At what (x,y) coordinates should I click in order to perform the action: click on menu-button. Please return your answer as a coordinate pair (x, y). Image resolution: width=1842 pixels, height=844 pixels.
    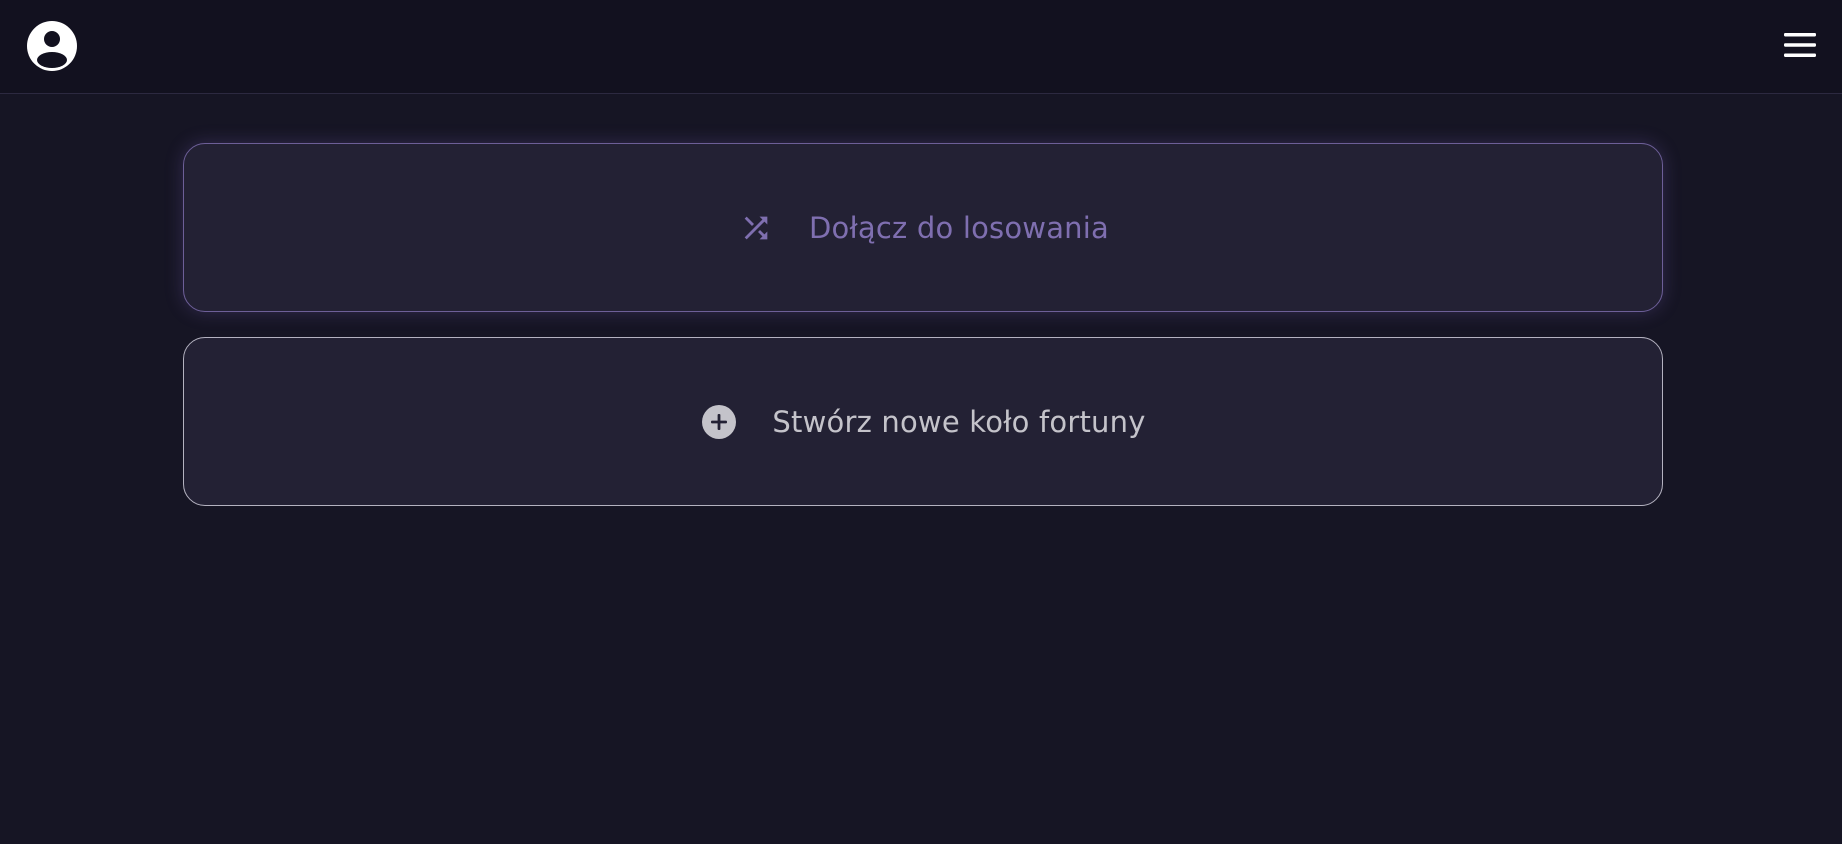
    Looking at the image, I should click on (1800, 45).